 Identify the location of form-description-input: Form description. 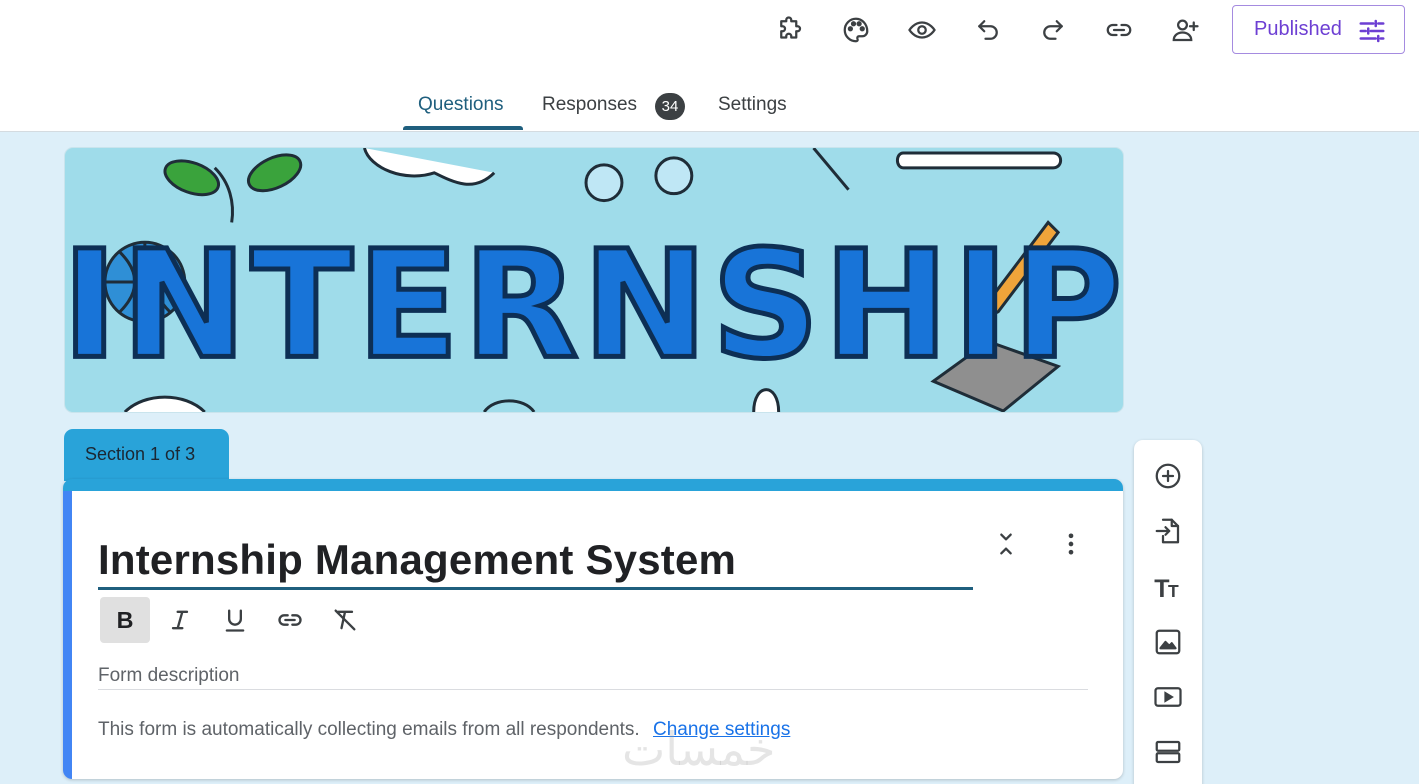
(169, 676).